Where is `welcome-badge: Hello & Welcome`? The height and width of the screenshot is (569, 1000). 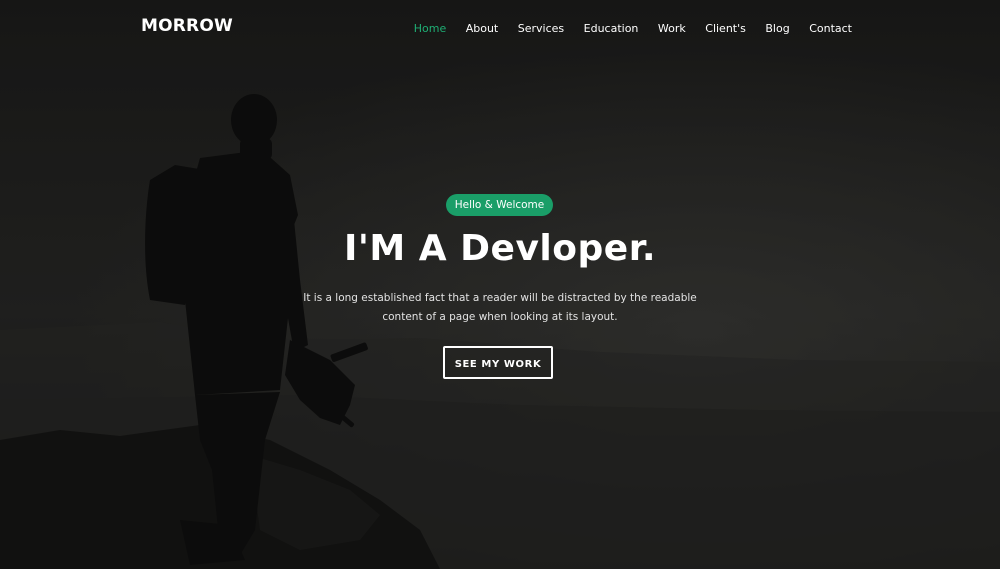
welcome-badge: Hello & Welcome is located at coordinates (499, 205).